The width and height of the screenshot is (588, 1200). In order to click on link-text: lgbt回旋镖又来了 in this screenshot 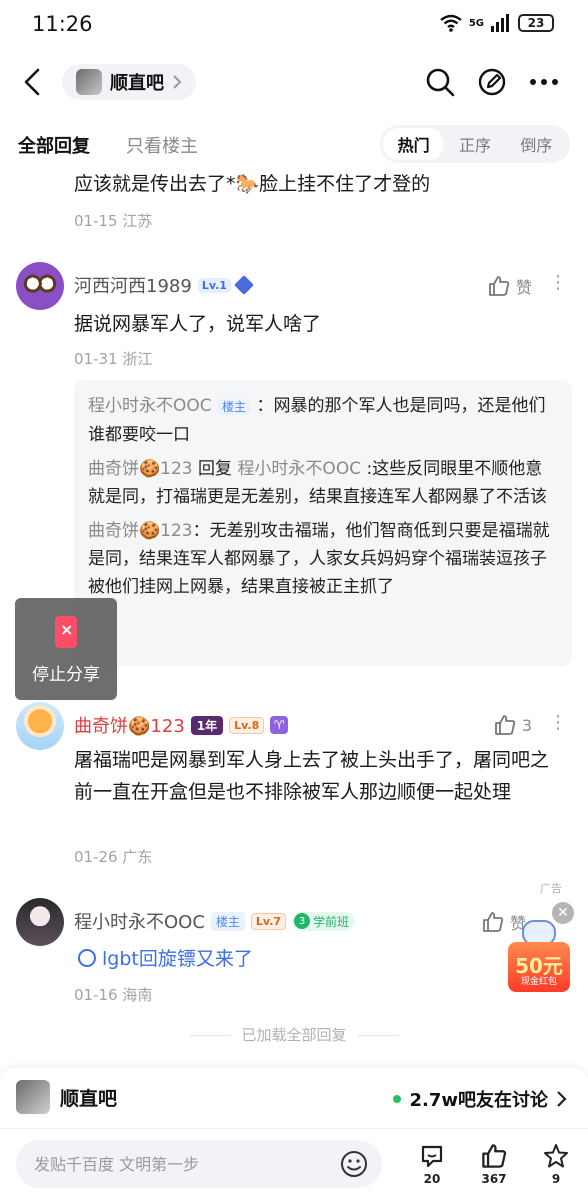, I will do `click(177, 959)`.